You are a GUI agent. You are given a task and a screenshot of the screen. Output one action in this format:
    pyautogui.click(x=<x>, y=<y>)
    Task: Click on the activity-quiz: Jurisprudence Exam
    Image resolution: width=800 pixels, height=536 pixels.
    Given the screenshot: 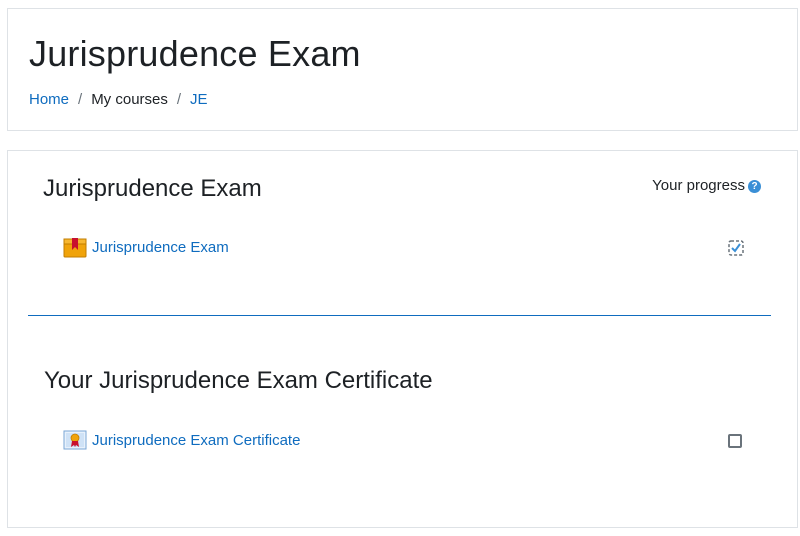 What is the action you would take?
    pyautogui.click(x=146, y=247)
    